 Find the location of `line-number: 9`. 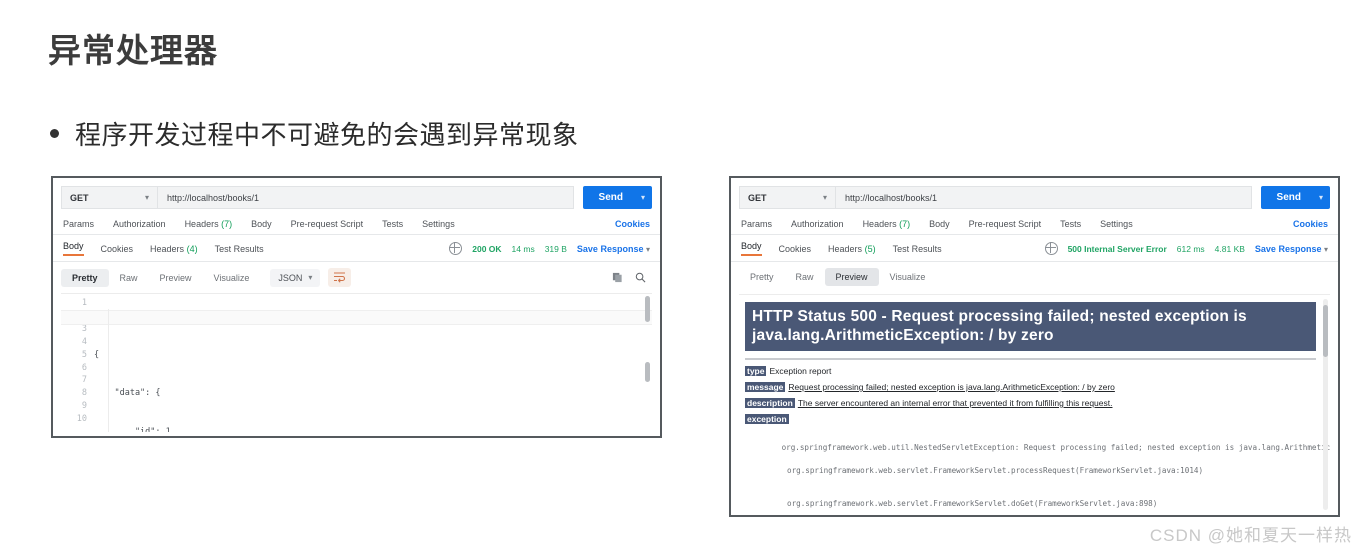

line-number: 9 is located at coordinates (84, 406).